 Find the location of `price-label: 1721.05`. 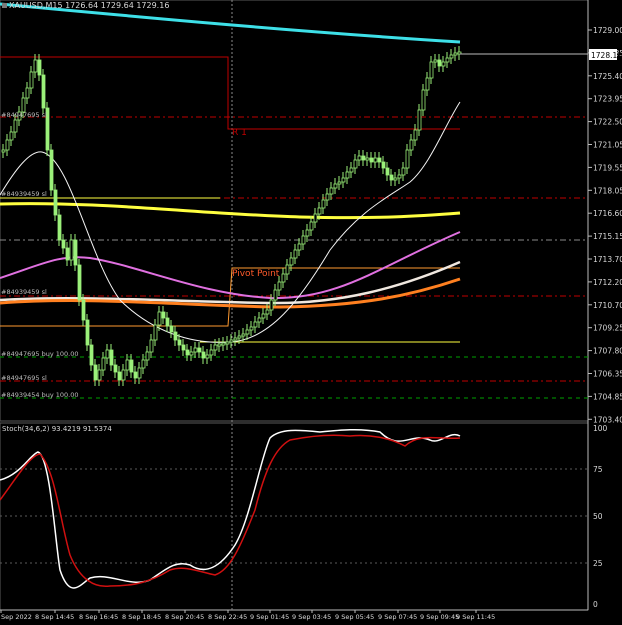

price-label: 1721.05 is located at coordinates (607, 145).